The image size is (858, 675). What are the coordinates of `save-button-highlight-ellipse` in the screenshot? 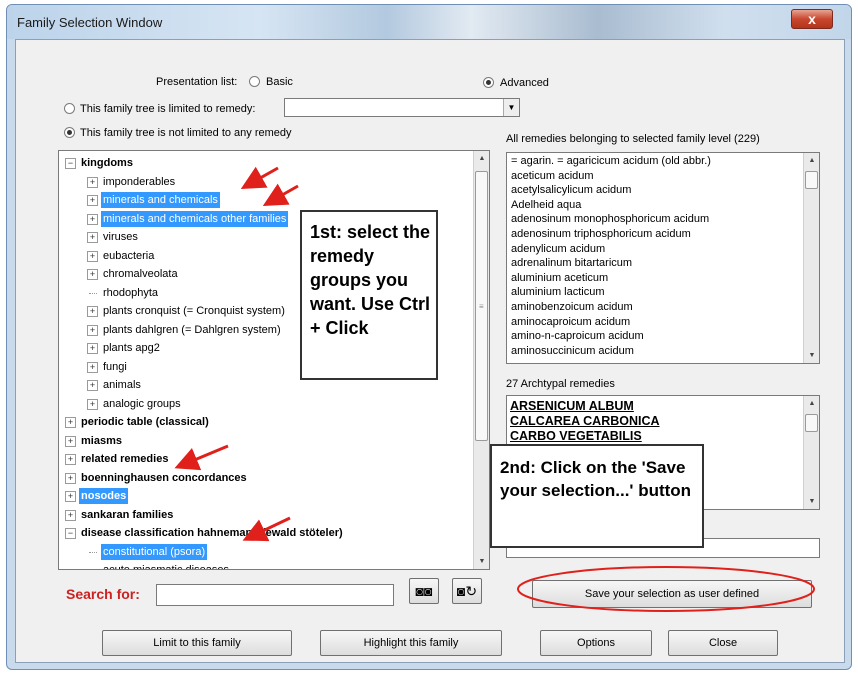 It's located at (666, 589).